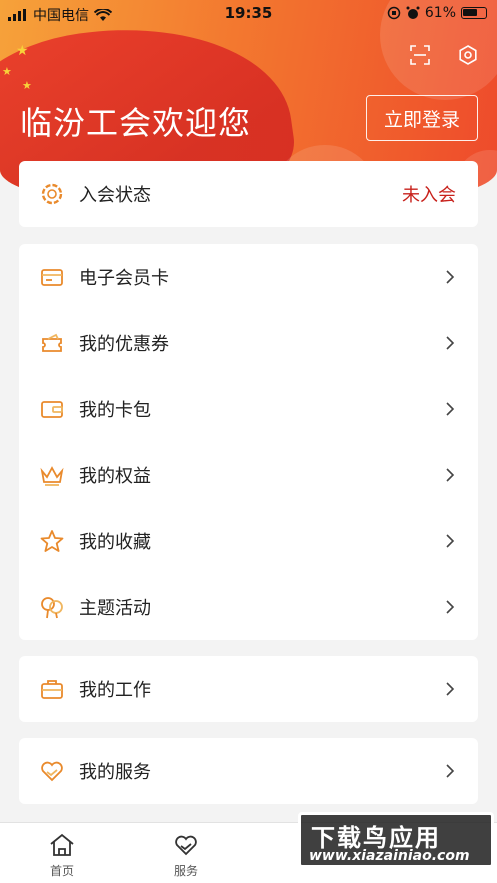  I want to click on lock-rotation-icon, so click(394, 13).